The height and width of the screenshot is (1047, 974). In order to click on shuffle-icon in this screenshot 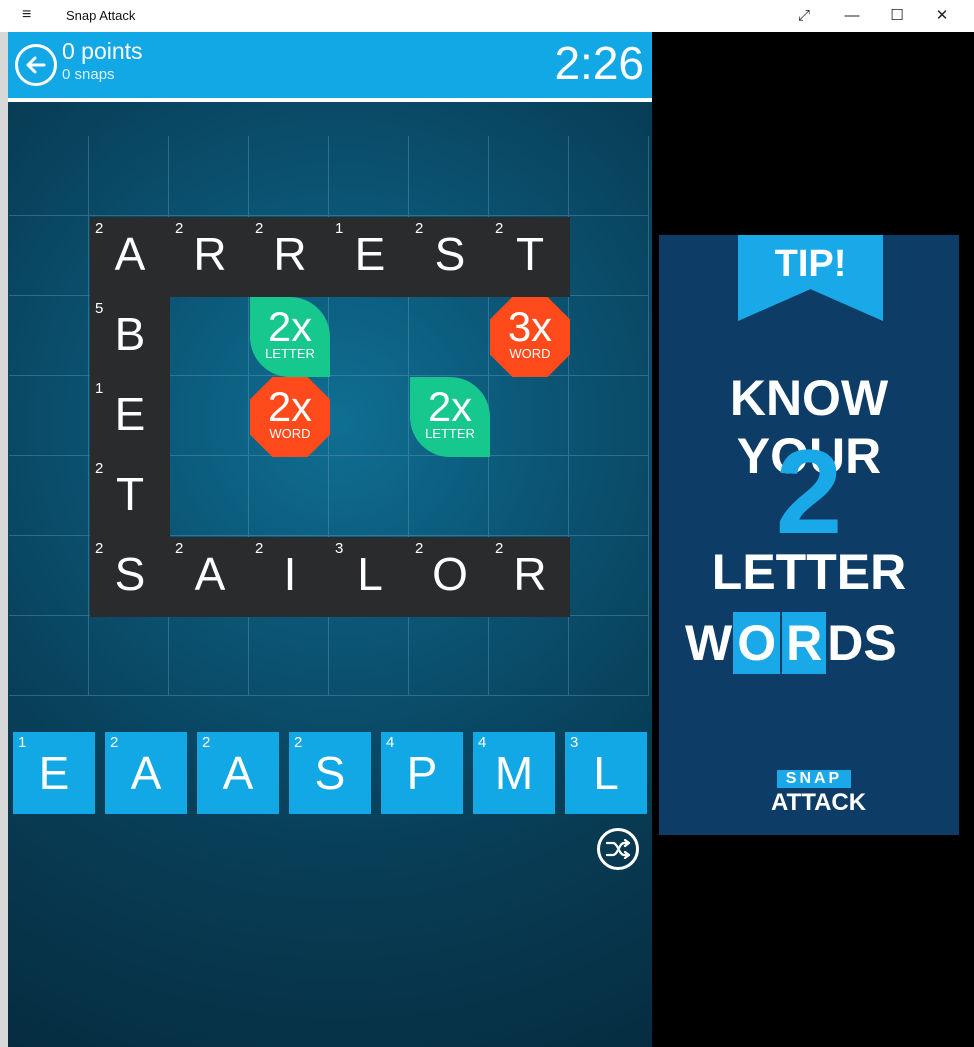, I will do `click(618, 849)`.